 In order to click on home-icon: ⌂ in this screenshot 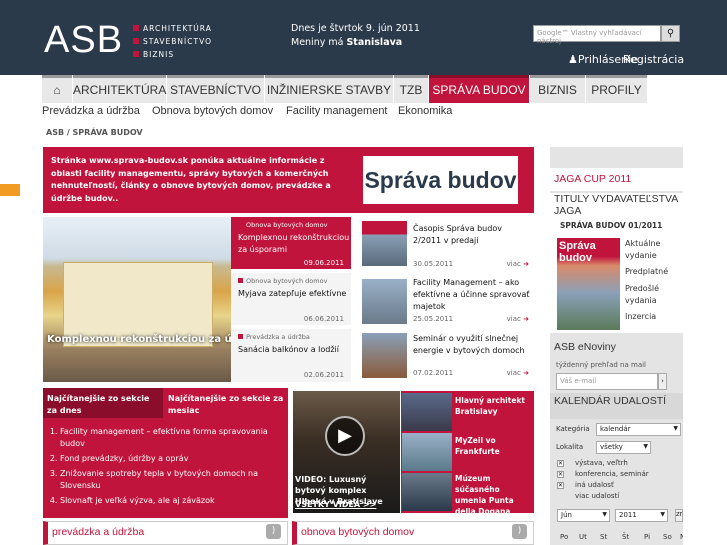, I will do `click(57, 90)`.